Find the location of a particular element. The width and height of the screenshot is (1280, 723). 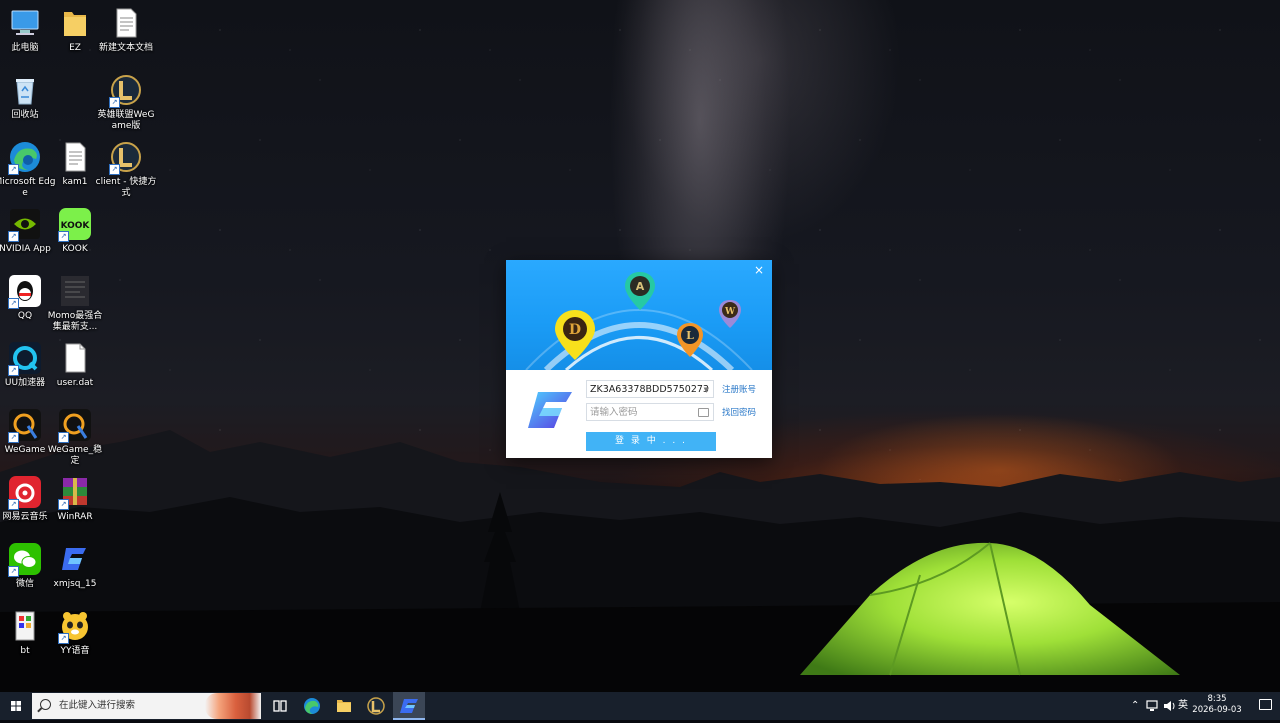

pin-a-icon: A is located at coordinates (640, 291).